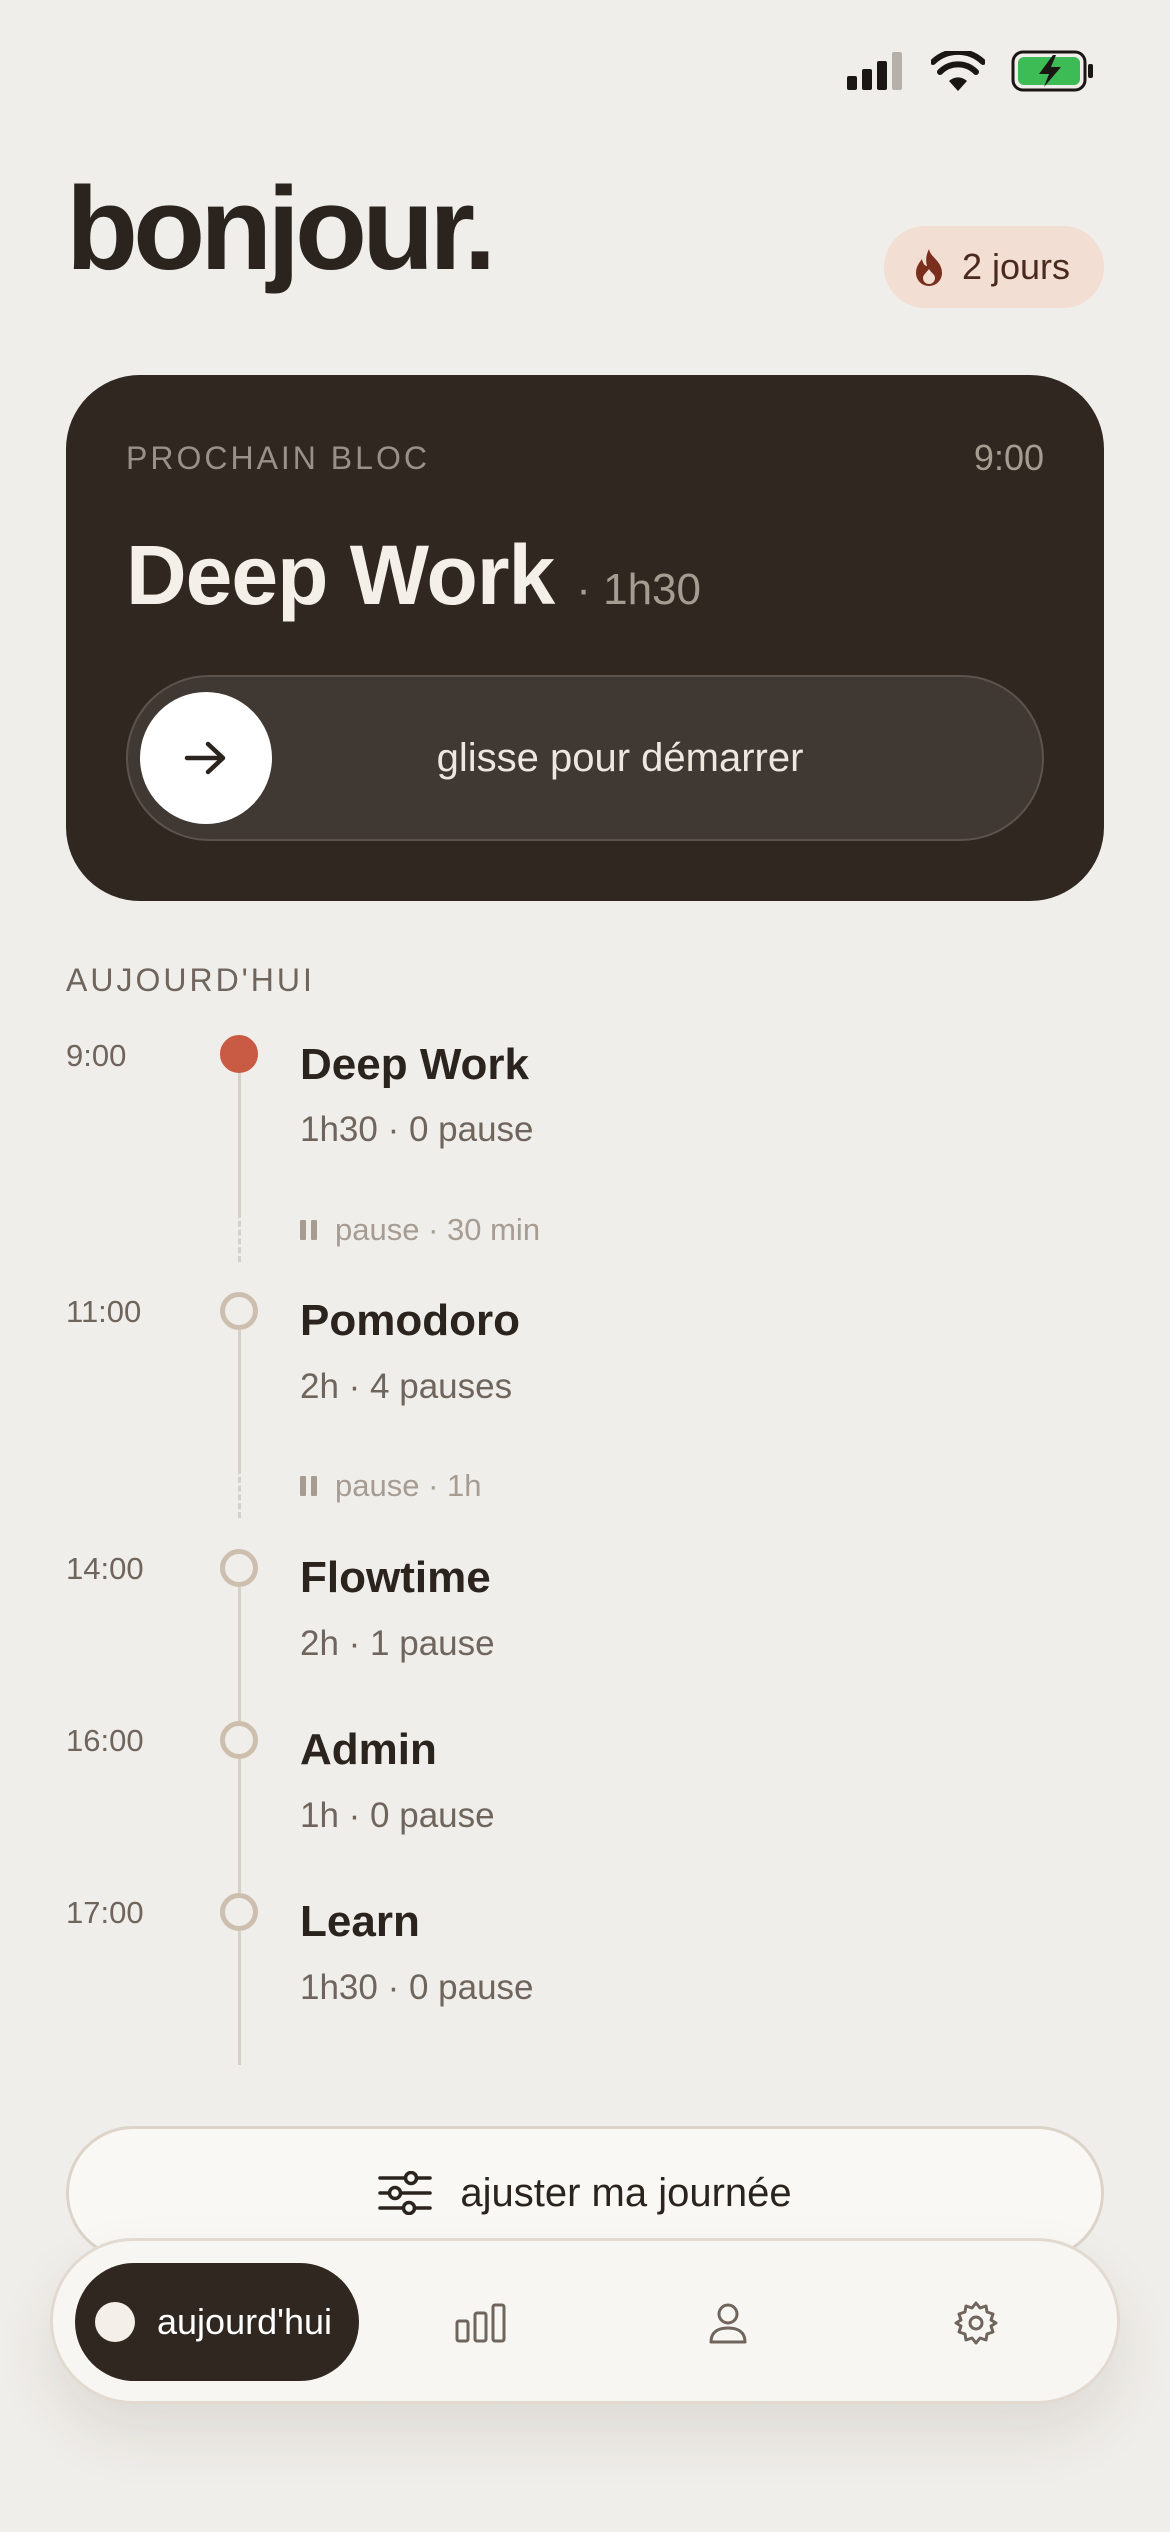  I want to click on nav-tab-settings, so click(976, 2323).